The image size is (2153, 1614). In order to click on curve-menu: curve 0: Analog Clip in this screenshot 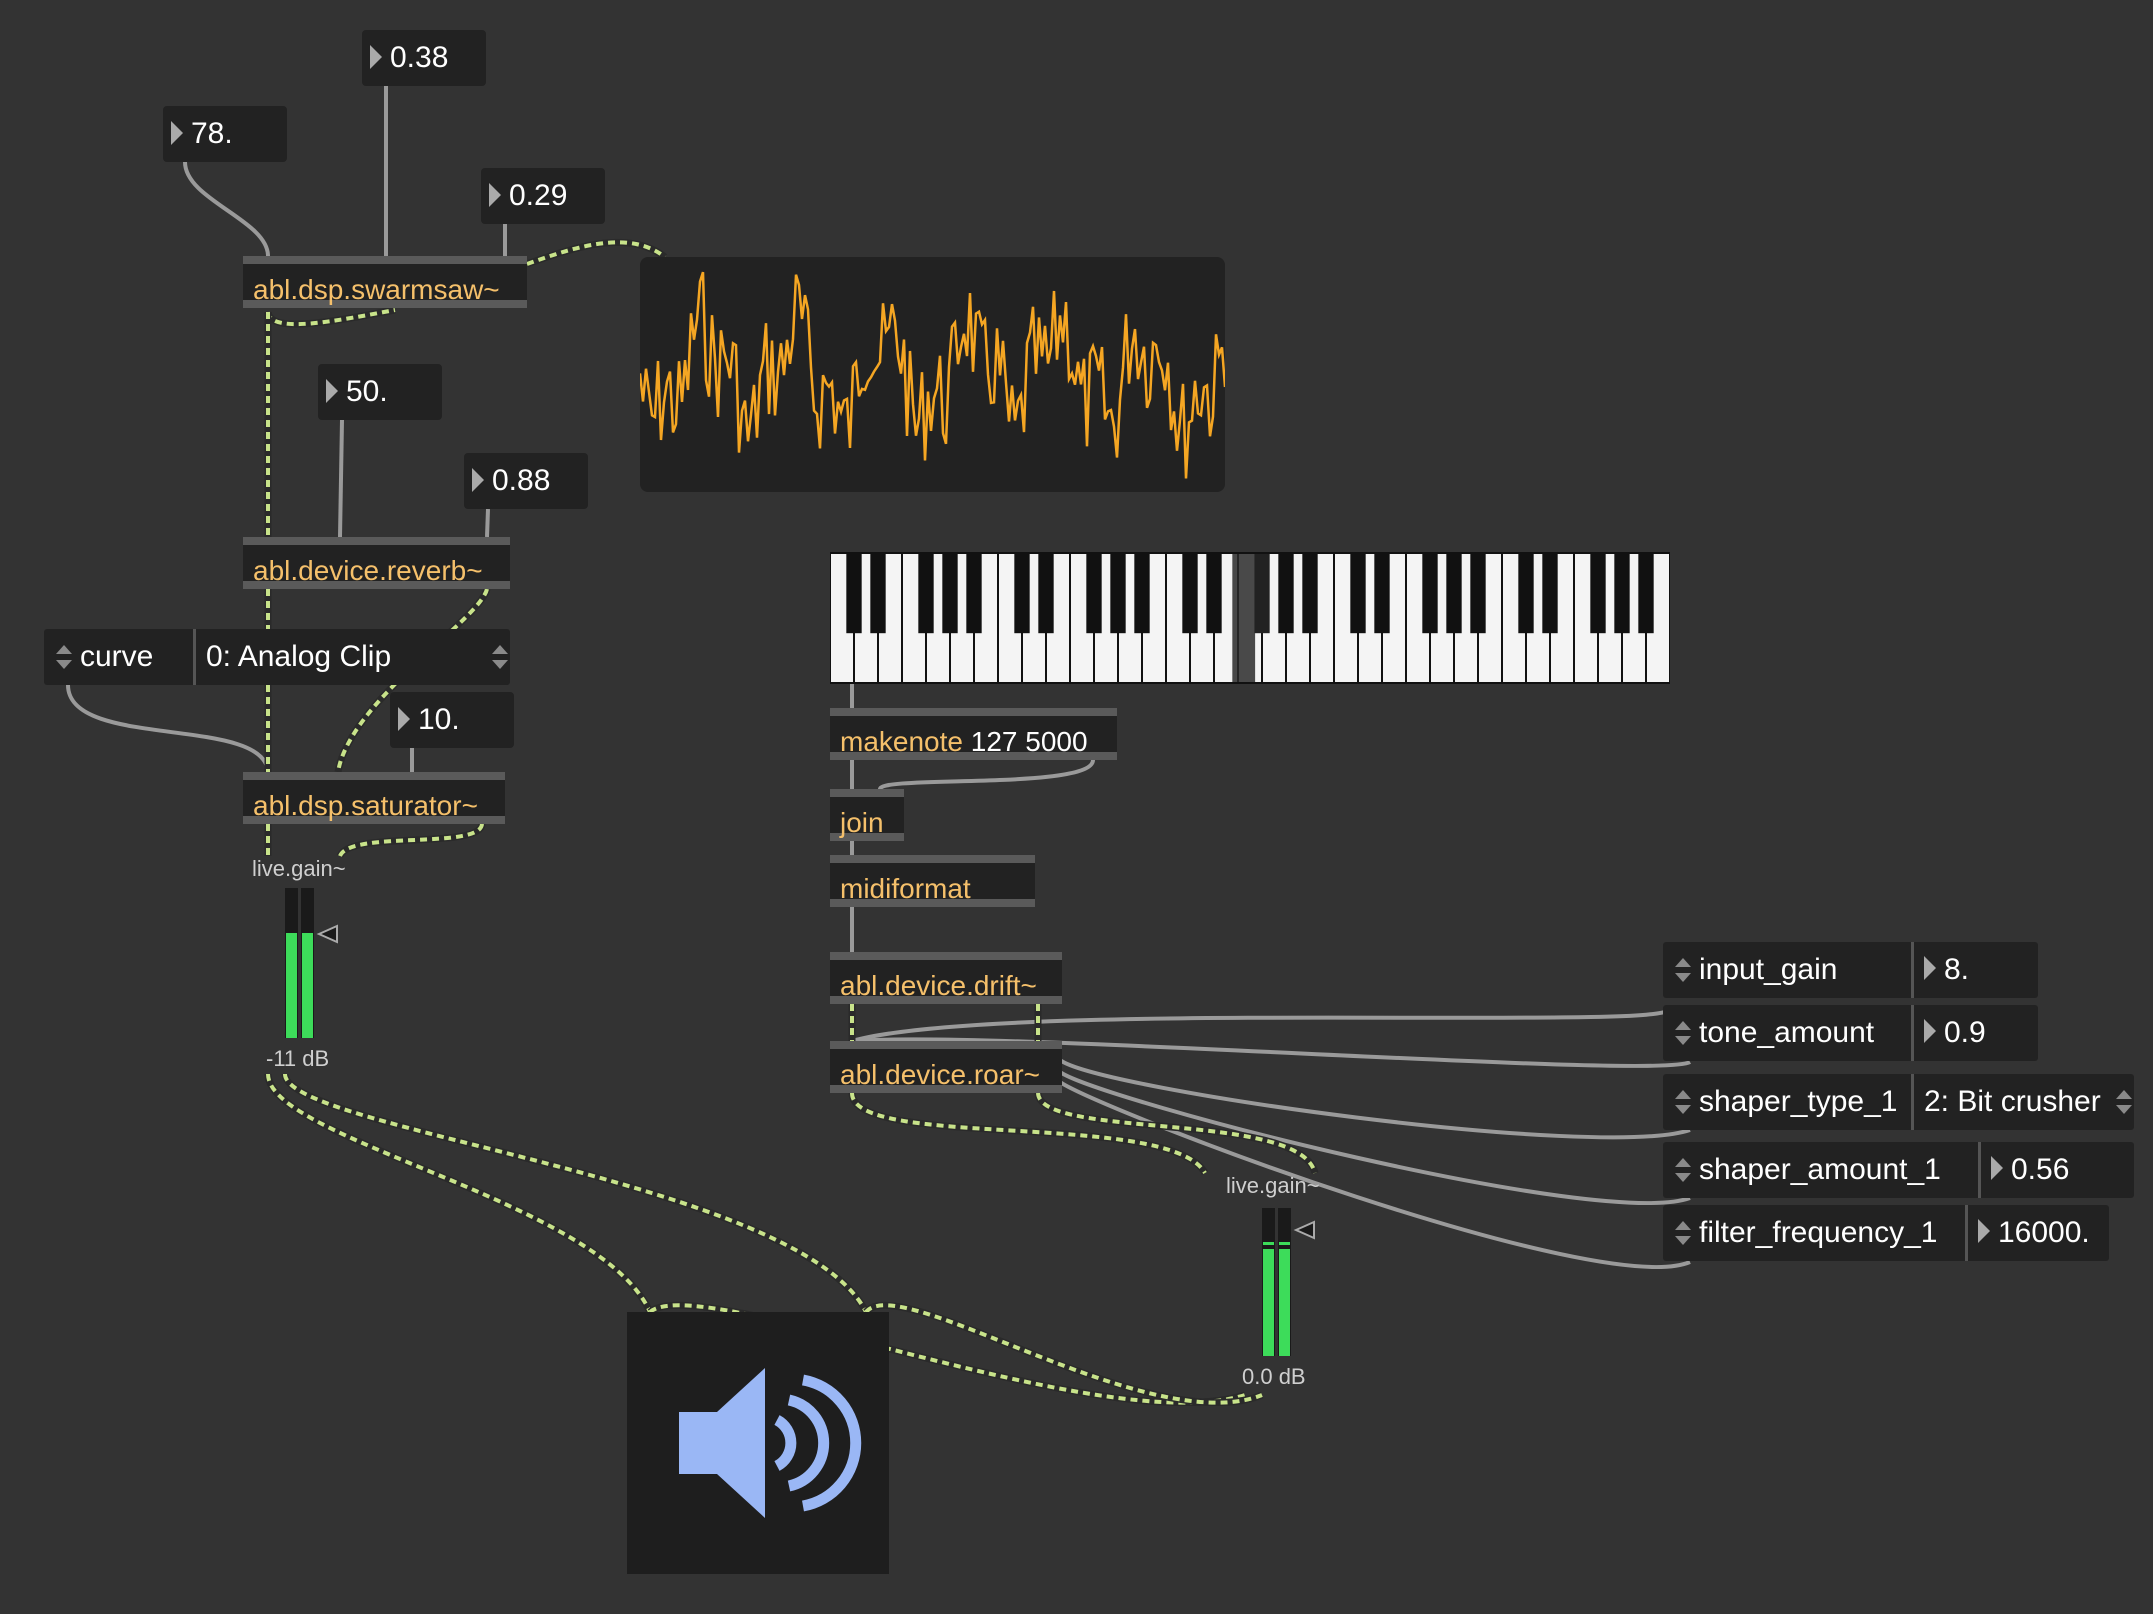, I will do `click(277, 657)`.